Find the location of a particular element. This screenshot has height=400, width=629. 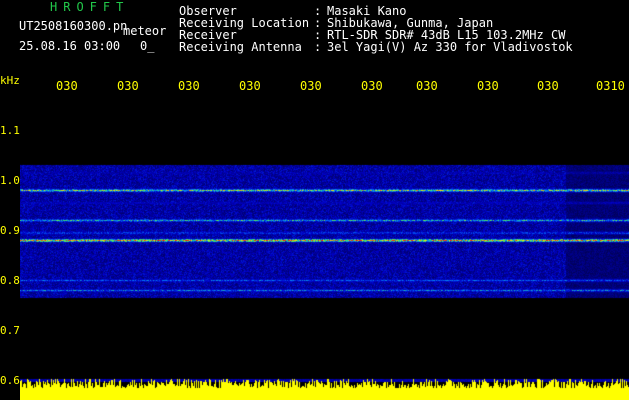

freq-tick-label: 1.1 is located at coordinates (10, 130).